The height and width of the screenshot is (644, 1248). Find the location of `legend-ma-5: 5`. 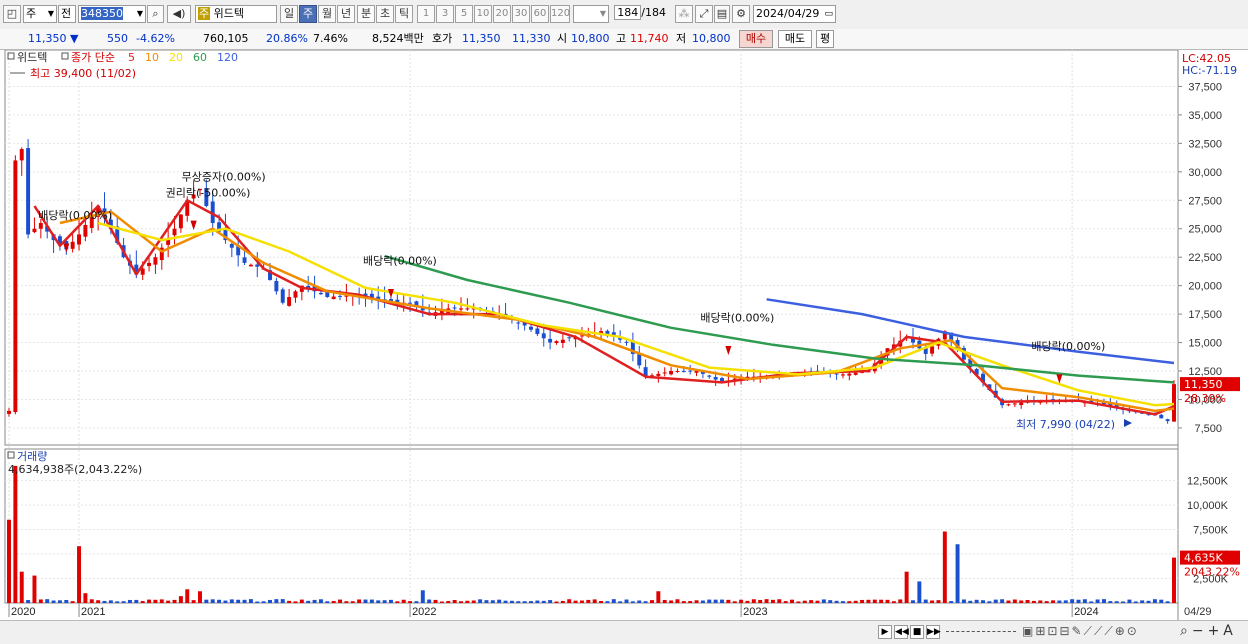

legend-ma-5: 5 is located at coordinates (131, 57).